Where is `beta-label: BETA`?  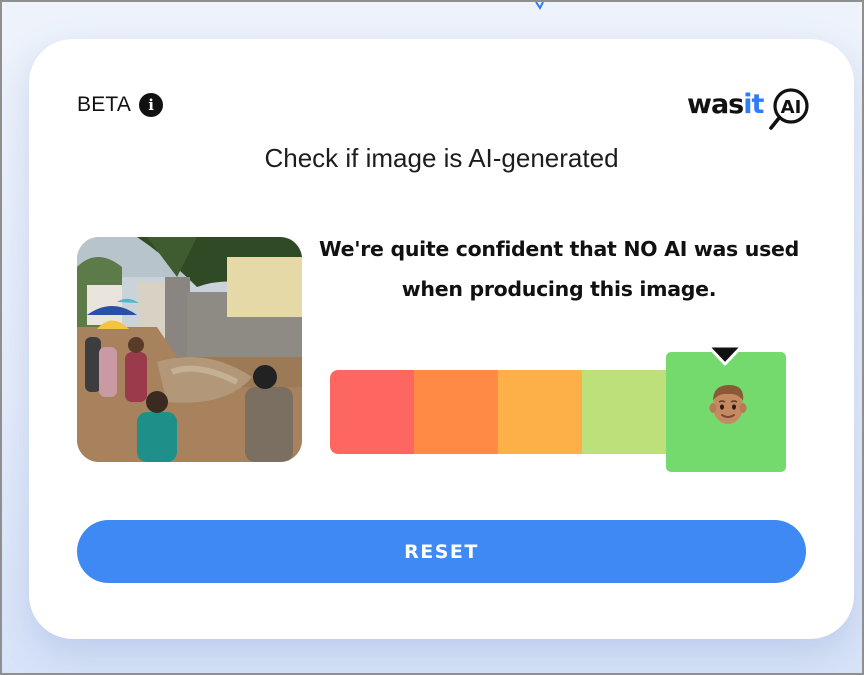
beta-label: BETA is located at coordinates (104, 104).